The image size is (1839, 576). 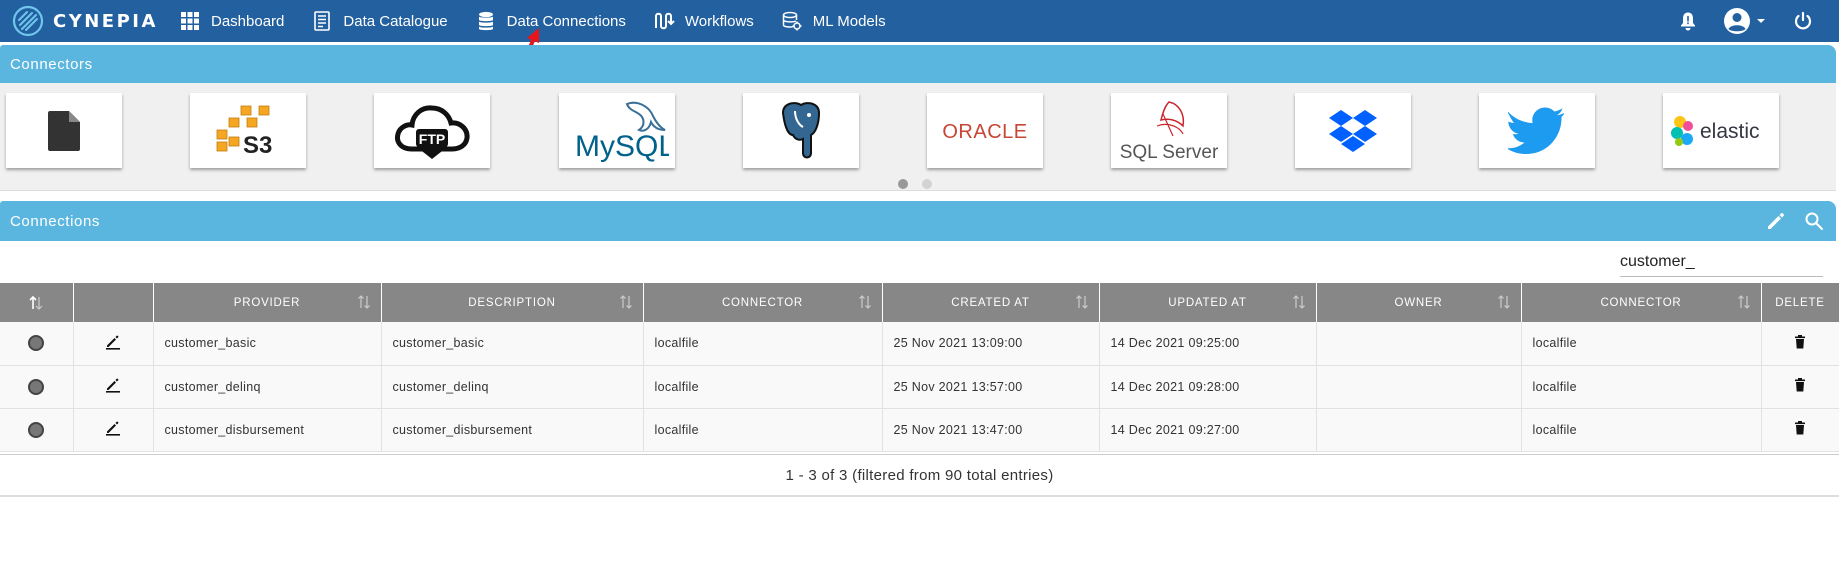 What do you see at coordinates (918, 64) in the screenshot?
I see `connectors-panel-header: Connectors` at bounding box center [918, 64].